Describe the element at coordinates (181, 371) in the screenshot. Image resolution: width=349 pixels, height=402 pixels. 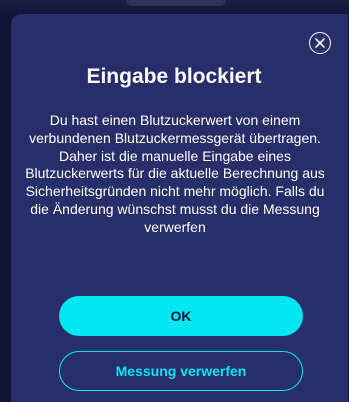
I see `discard-measurement-button: Messung verwerfen` at that location.